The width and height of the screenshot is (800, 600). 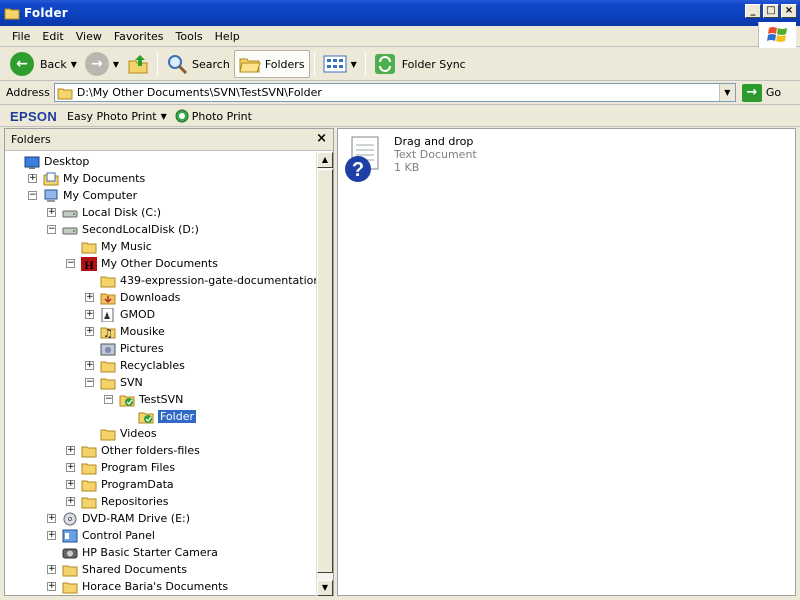 What do you see at coordinates (116, 246) in the screenshot?
I see `tree-item: My Music` at bounding box center [116, 246].